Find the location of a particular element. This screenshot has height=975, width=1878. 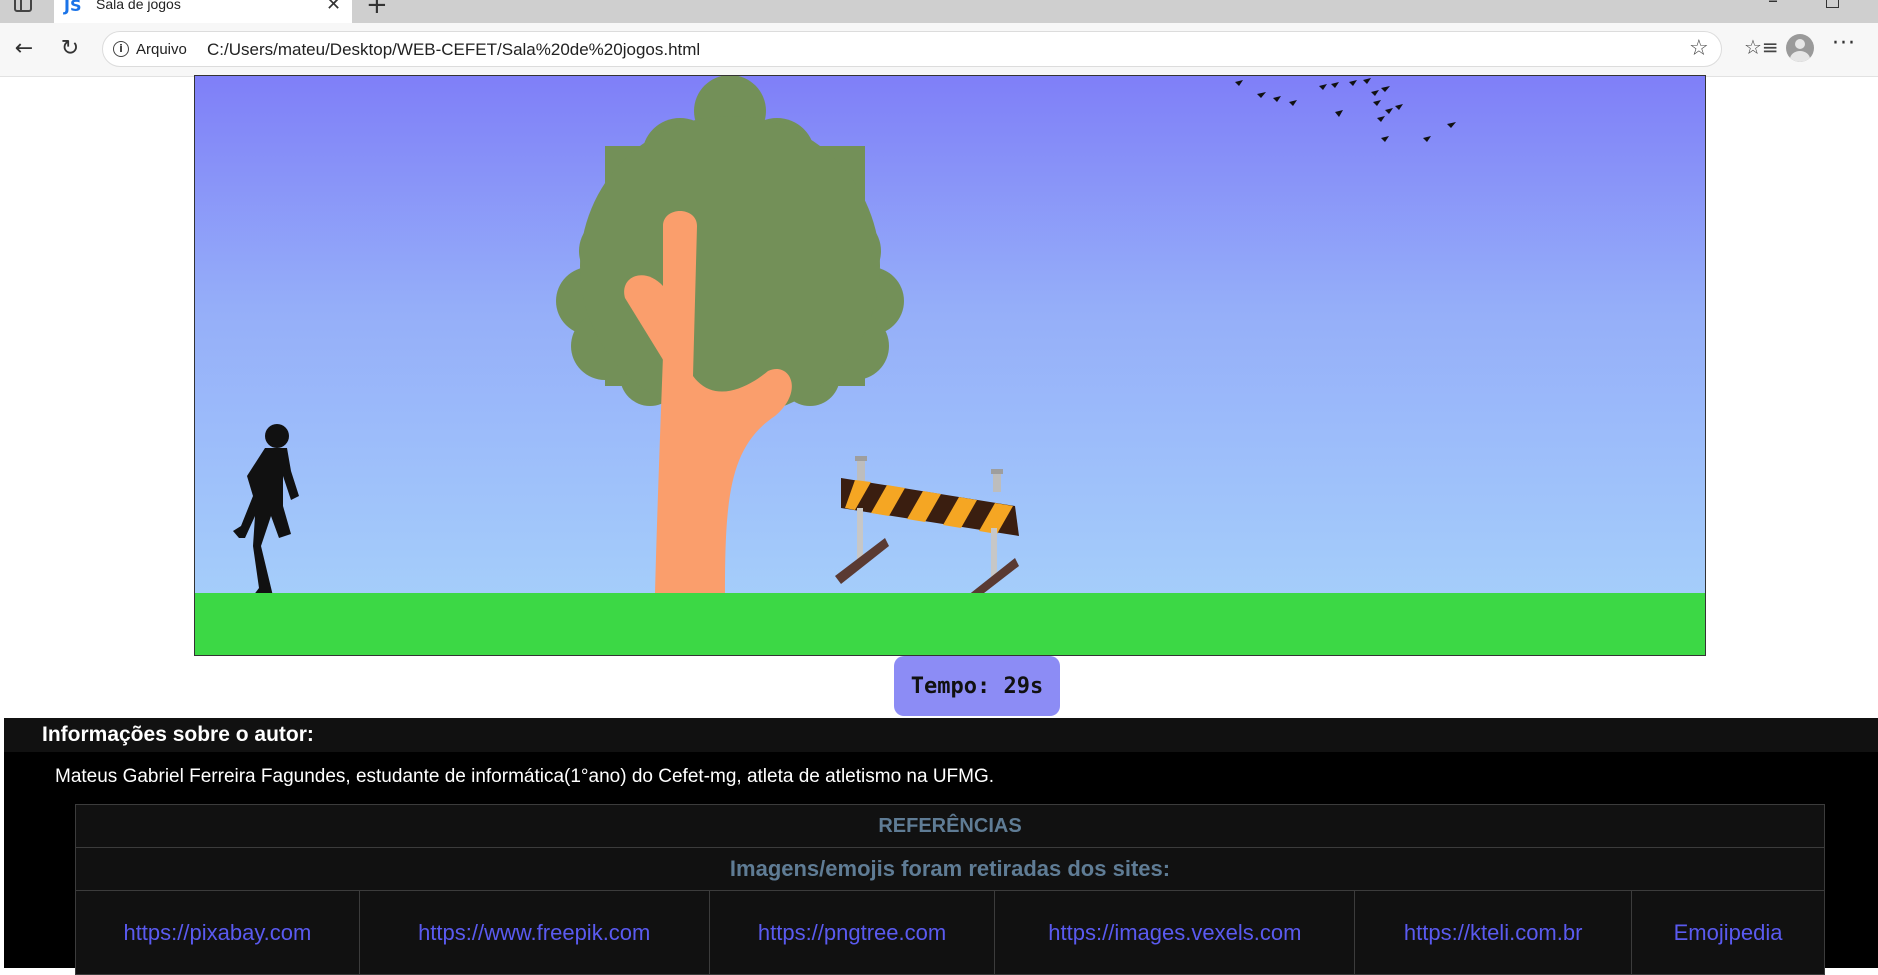

favorites-icon: ☆≡ is located at coordinates (1761, 47).